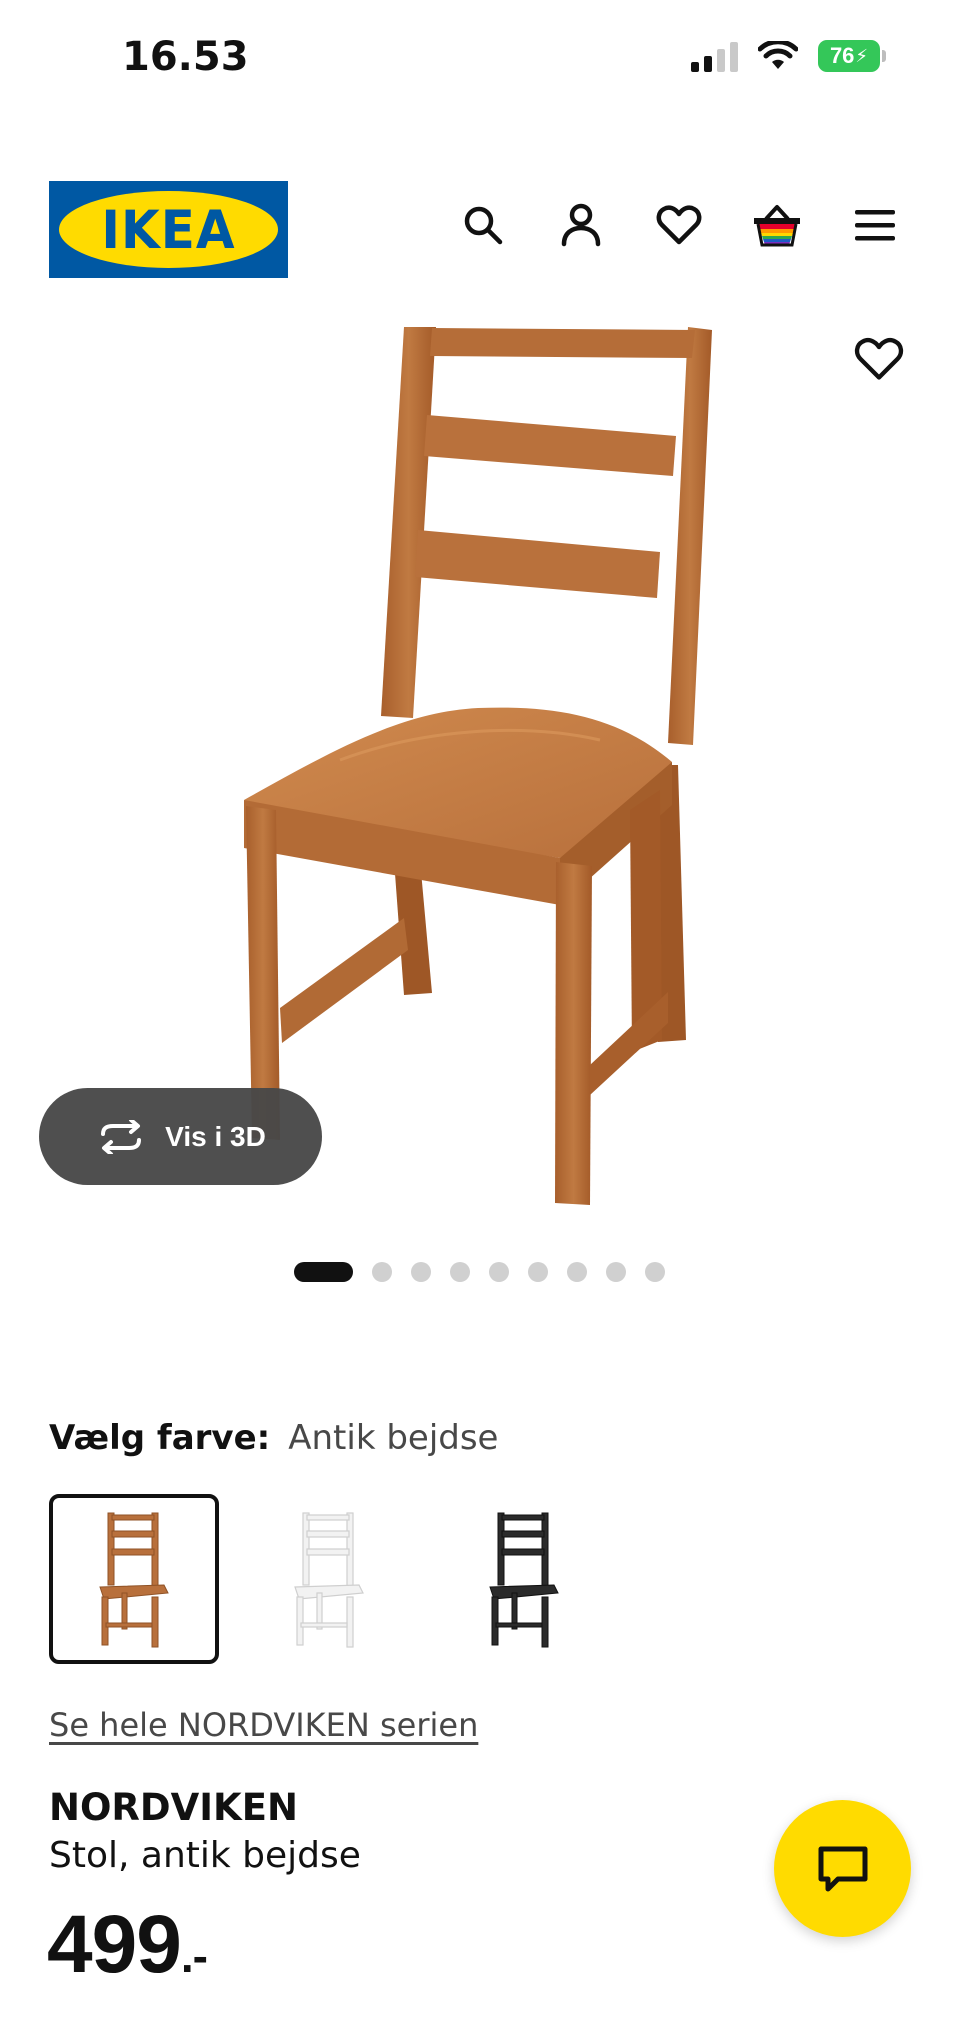 Image resolution: width=960 pixels, height=2023 pixels. Describe the element at coordinates (160, 1438) in the screenshot. I see `color-label: Vælg farve:` at that location.